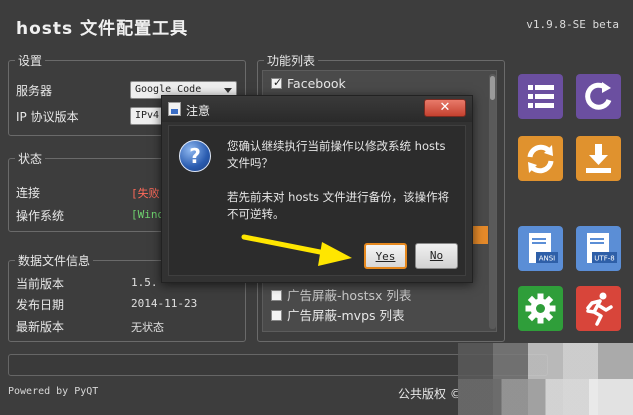 This screenshot has width=633, height=415. Describe the element at coordinates (338, 197) in the screenshot. I see `dialog-message-line: 若先前未对 hosts 文件进行备份，该操作将` at that location.